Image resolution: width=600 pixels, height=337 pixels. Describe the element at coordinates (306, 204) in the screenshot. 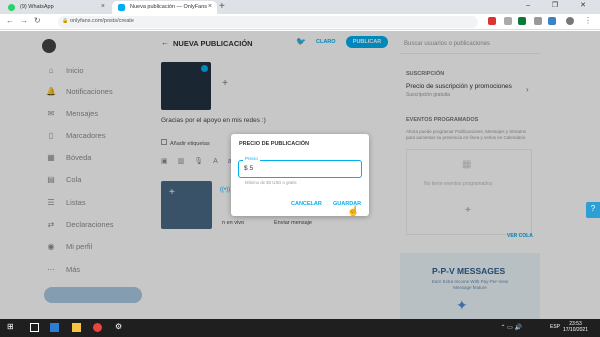

I see `cancel-button: CANCELAR` at that location.